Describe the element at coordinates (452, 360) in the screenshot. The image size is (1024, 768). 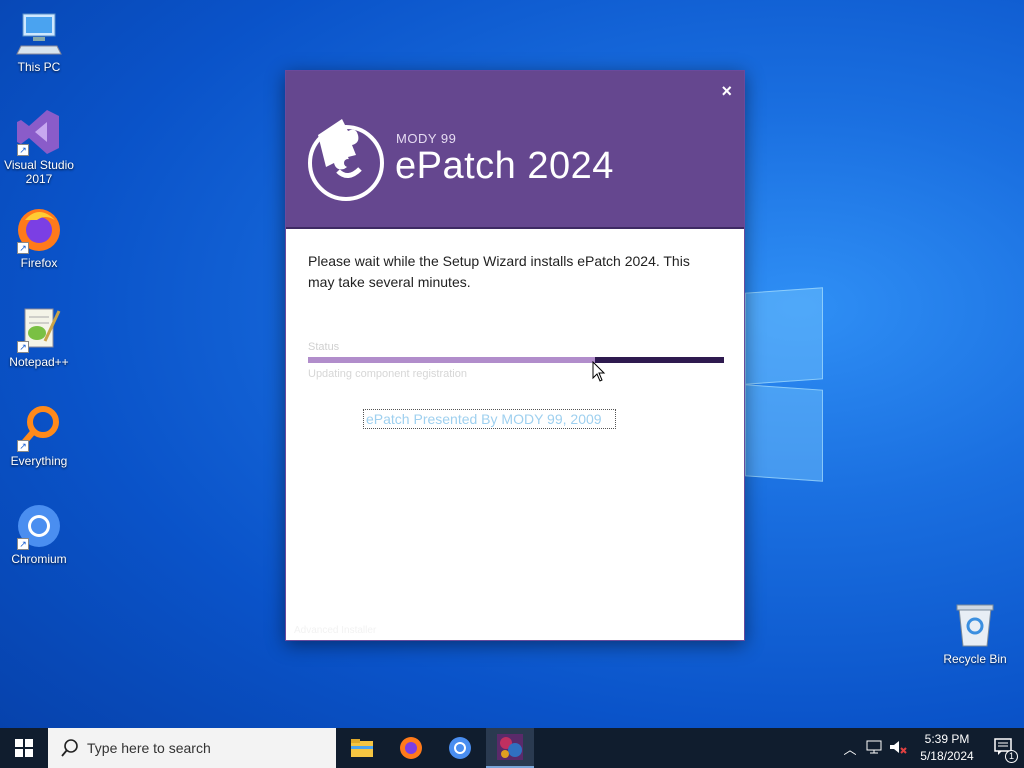
I see `progress-fill` at that location.